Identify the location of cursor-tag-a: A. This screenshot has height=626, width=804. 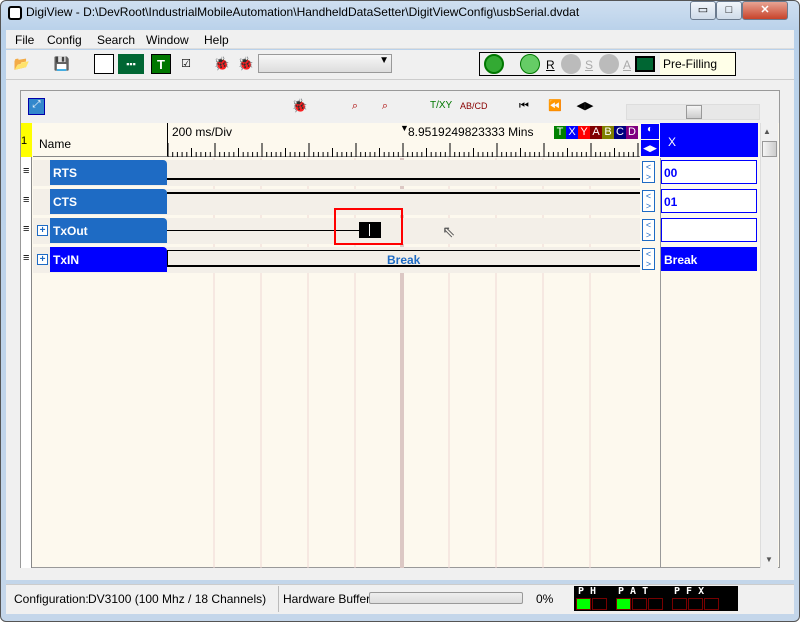
(596, 132).